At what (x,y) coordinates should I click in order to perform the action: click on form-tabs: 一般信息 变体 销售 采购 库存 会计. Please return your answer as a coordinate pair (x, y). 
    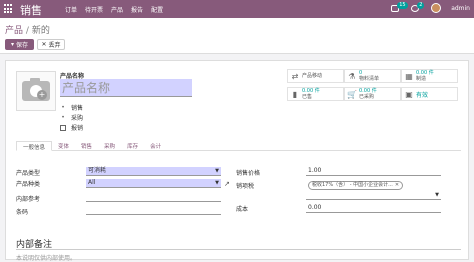
    Looking at the image, I should click on (238, 146).